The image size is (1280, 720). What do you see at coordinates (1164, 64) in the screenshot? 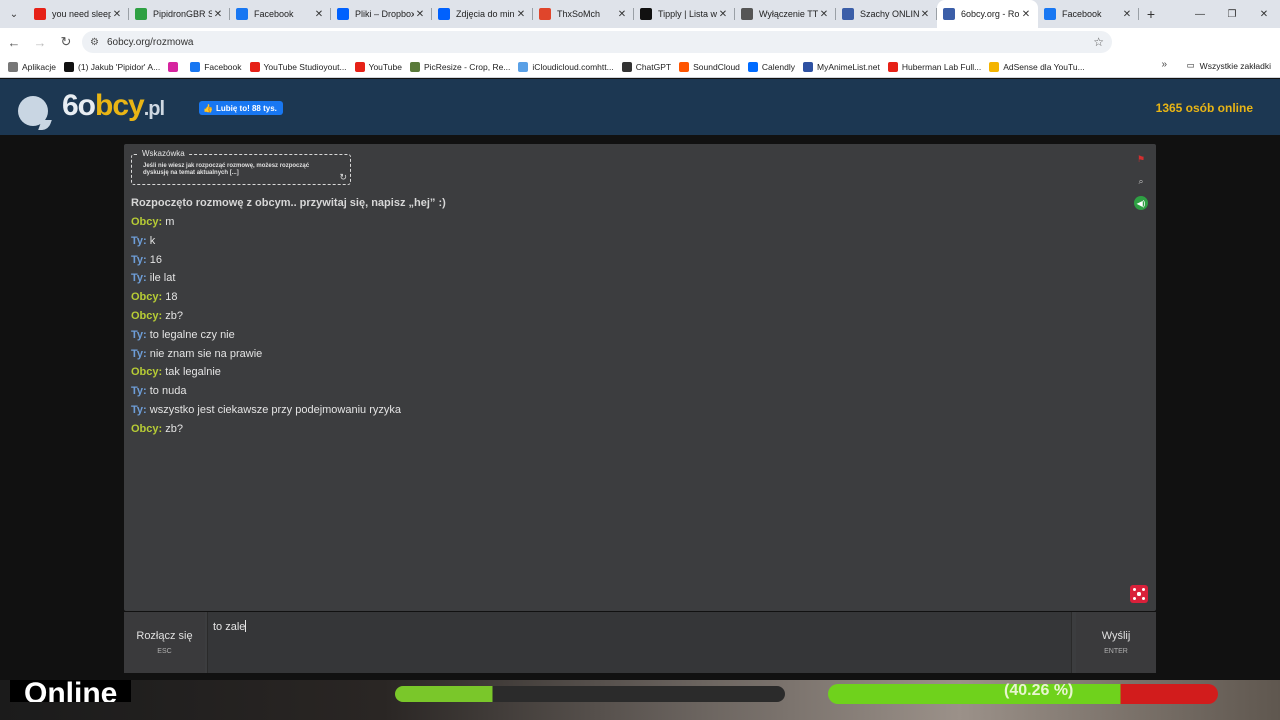
I see `chevron-right-icon: »` at bounding box center [1164, 64].